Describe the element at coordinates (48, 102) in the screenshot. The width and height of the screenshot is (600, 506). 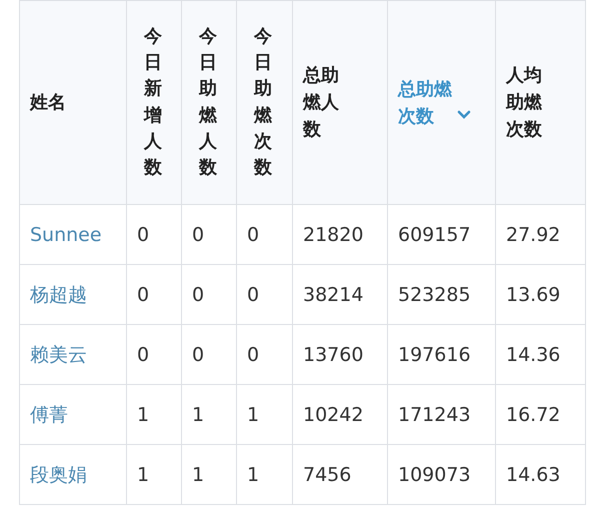
I see `column-header: 姓名` at that location.